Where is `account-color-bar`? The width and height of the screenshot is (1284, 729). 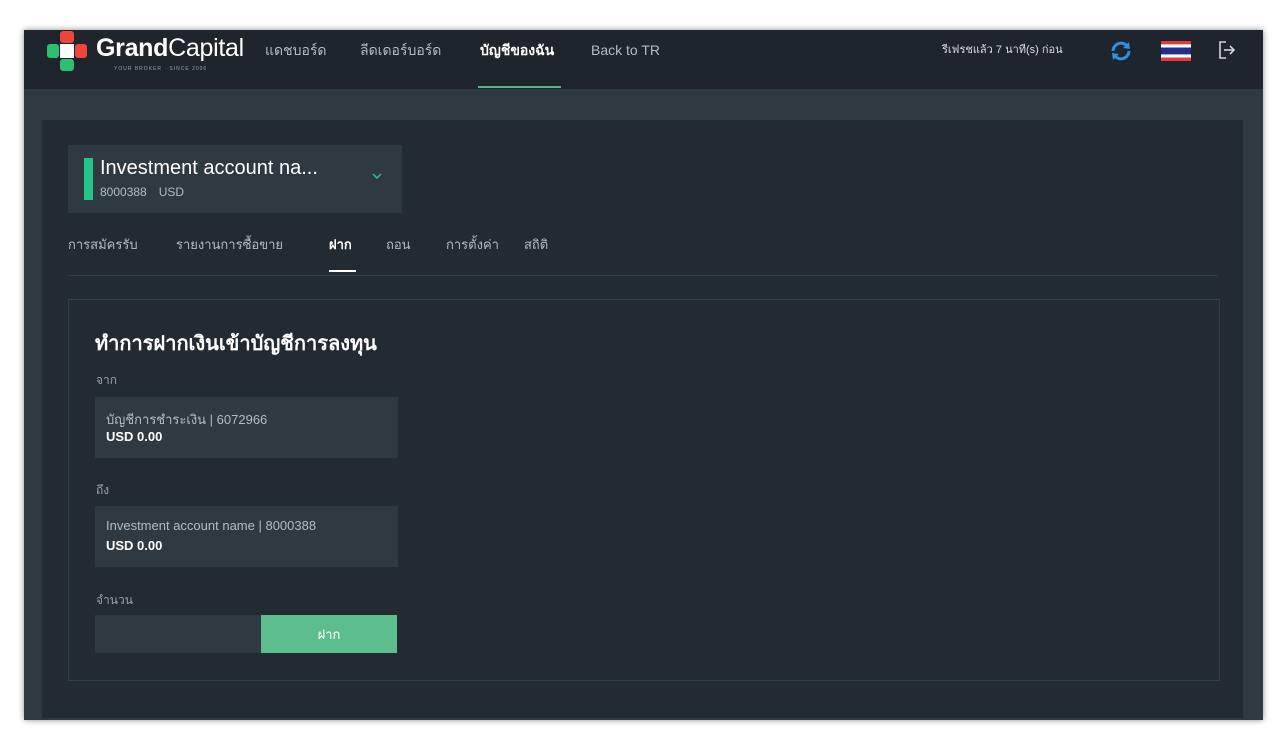 account-color-bar is located at coordinates (88, 179).